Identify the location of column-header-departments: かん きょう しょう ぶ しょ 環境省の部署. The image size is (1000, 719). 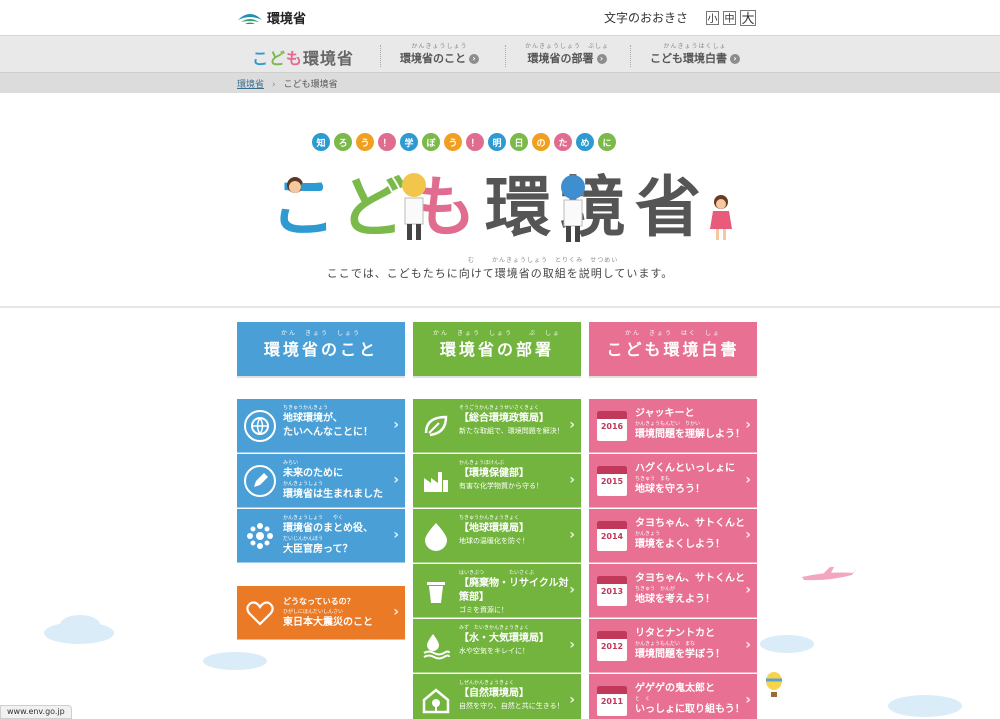
(497, 349).